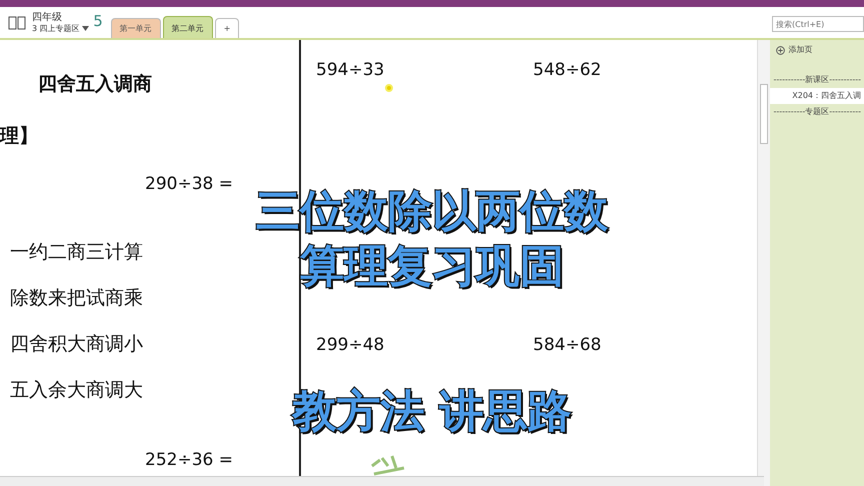 This screenshot has height=486, width=864. I want to click on math-expression: 252÷36 =, so click(189, 460).